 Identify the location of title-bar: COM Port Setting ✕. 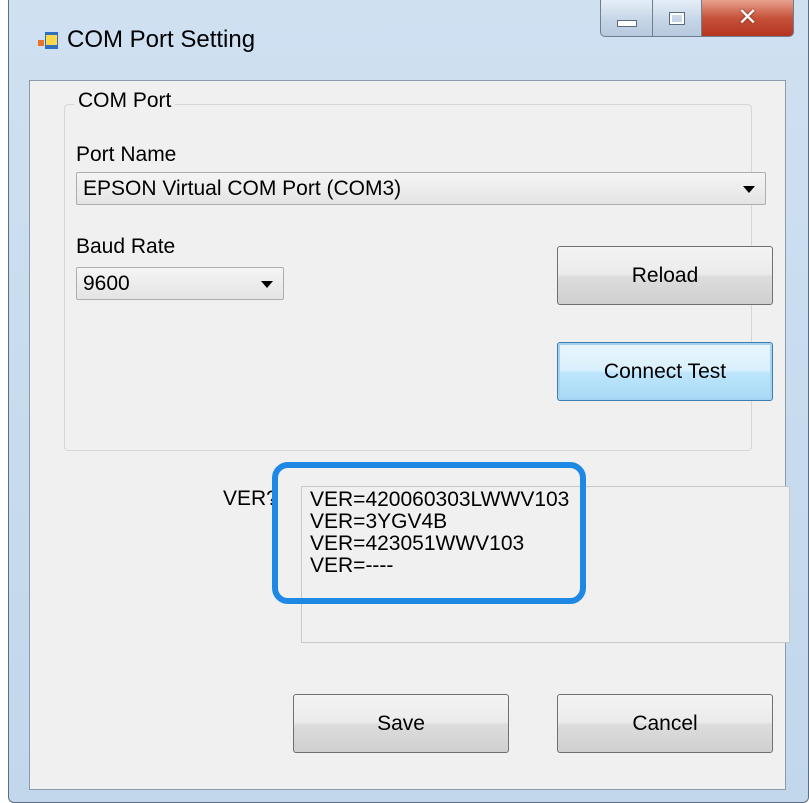
(408, 40).